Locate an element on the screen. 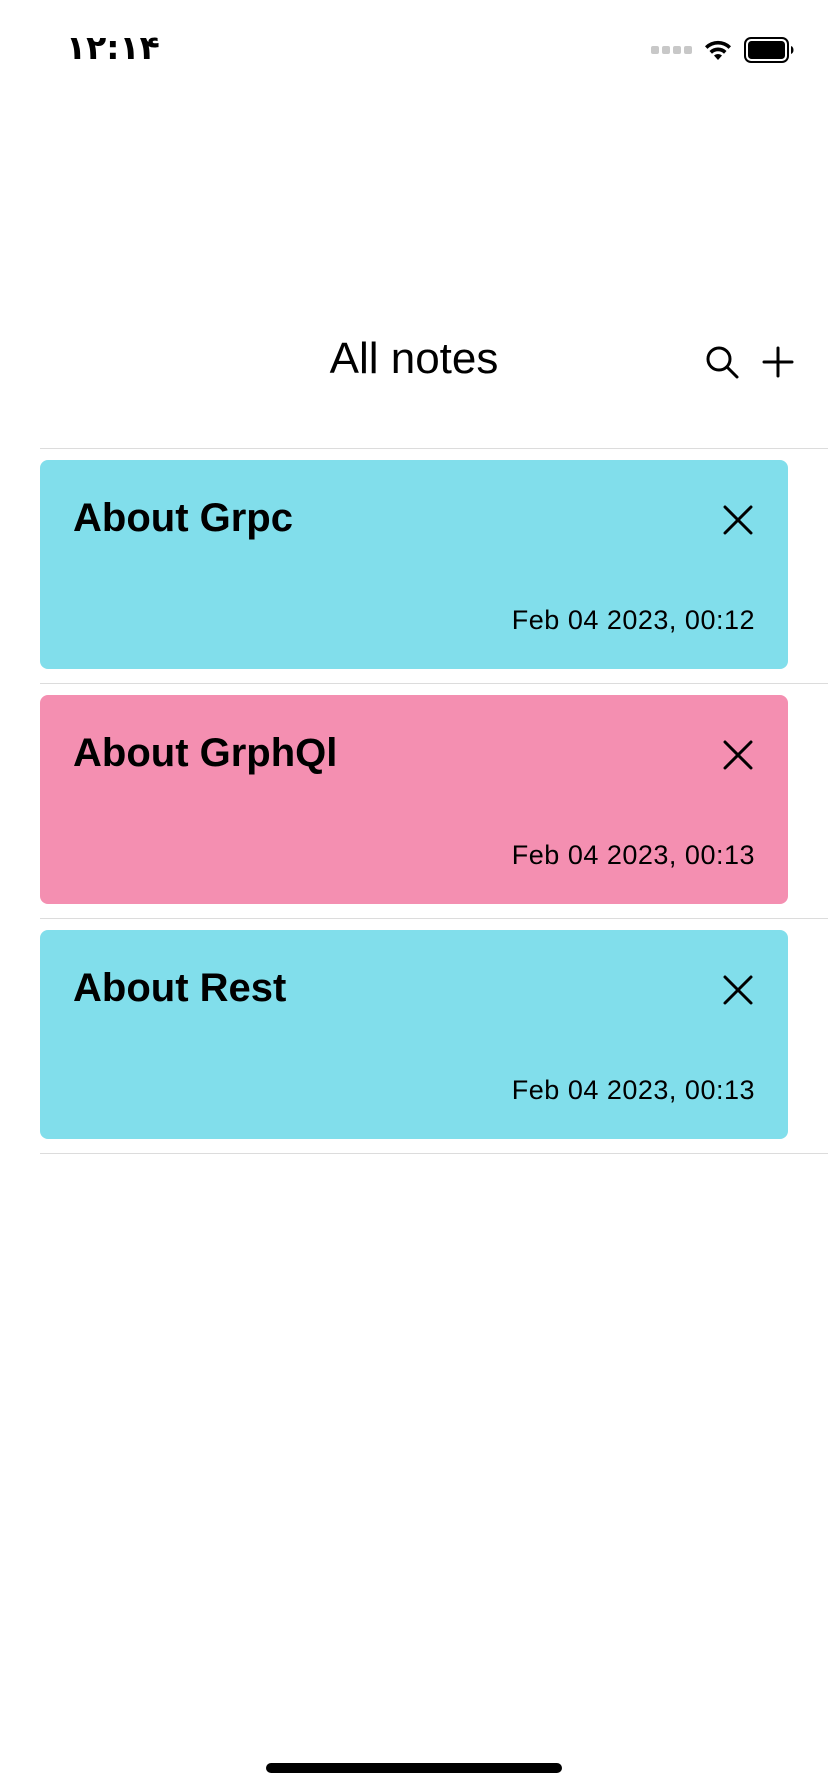 Image resolution: width=828 pixels, height=1792 pixels. plus-icon is located at coordinates (778, 362).